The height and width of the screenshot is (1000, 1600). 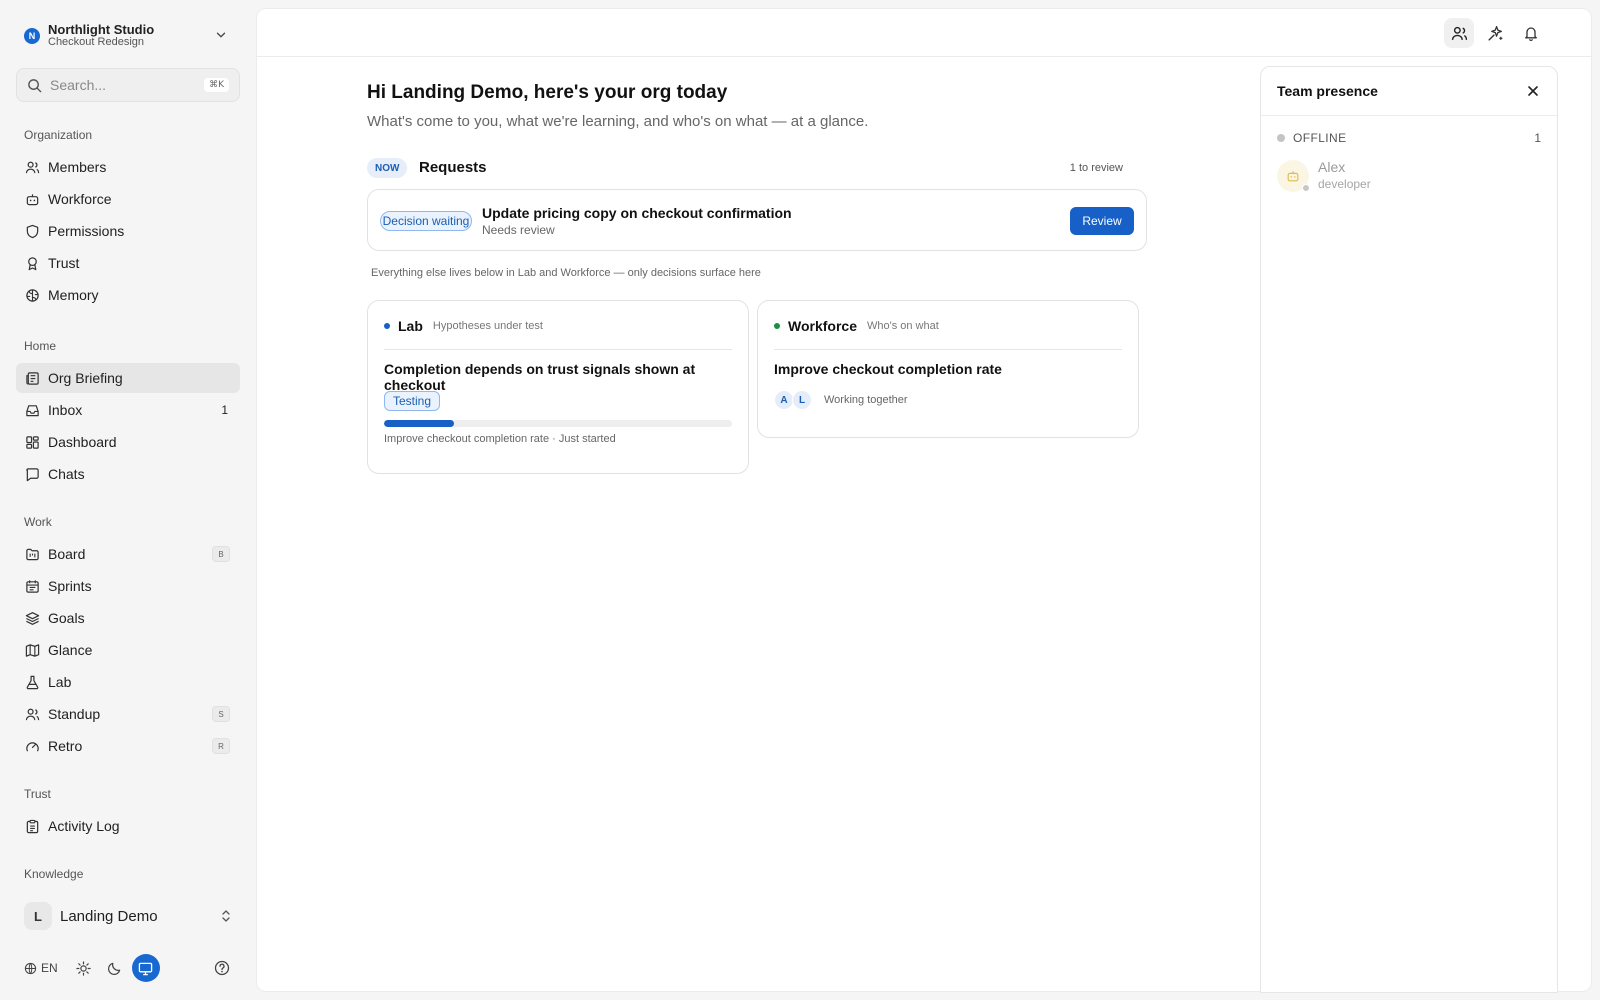 What do you see at coordinates (66, 618) in the screenshot?
I see `sidebar-item-label: Goals` at bounding box center [66, 618].